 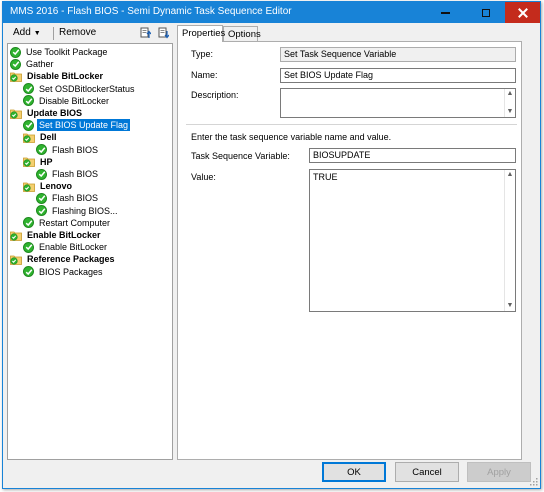 I want to click on value-field: TRUE ▲ ▼, so click(x=412, y=240).